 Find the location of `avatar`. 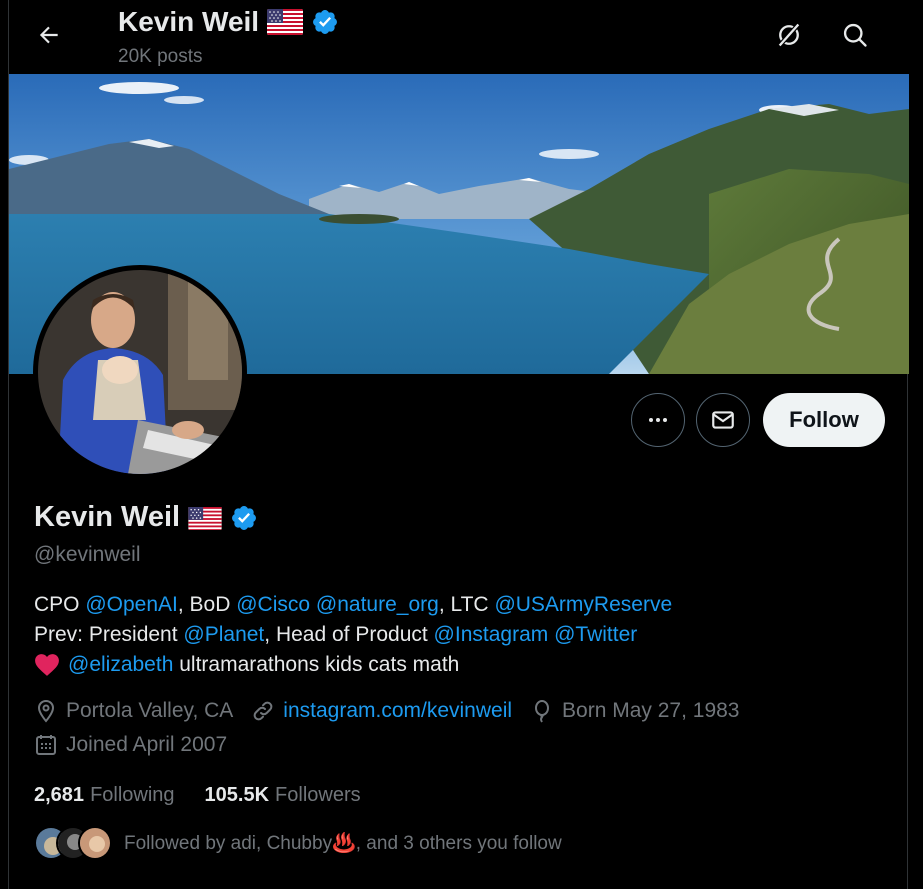

avatar is located at coordinates (140, 372).